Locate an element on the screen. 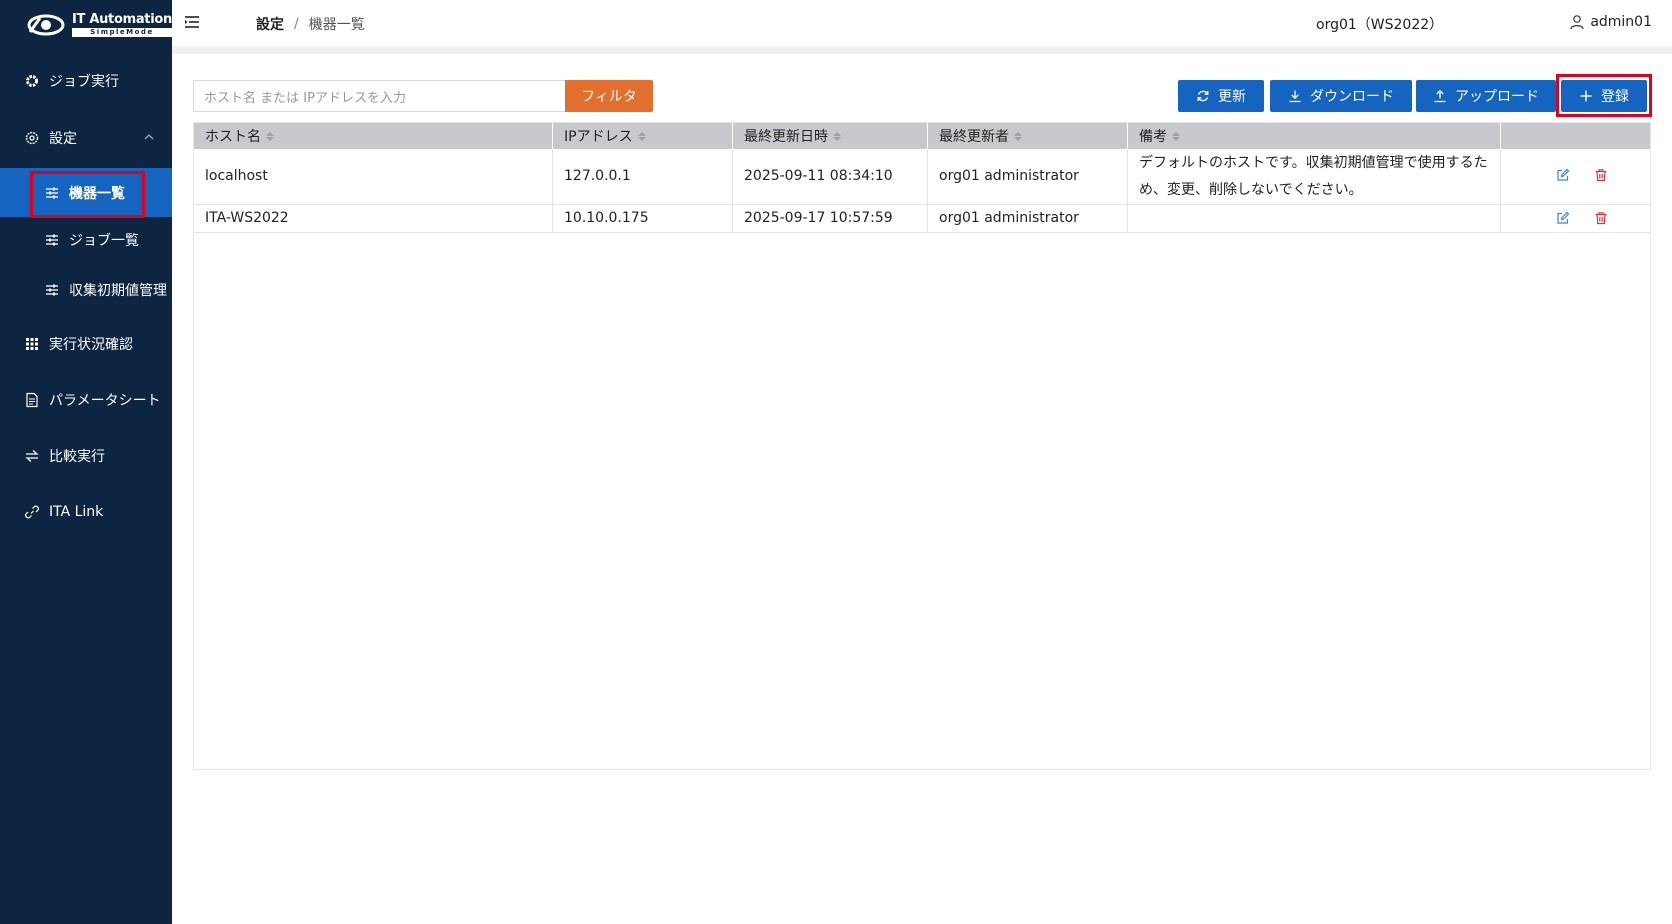 The width and height of the screenshot is (1672, 924). register-label: 登録 is located at coordinates (1615, 97).